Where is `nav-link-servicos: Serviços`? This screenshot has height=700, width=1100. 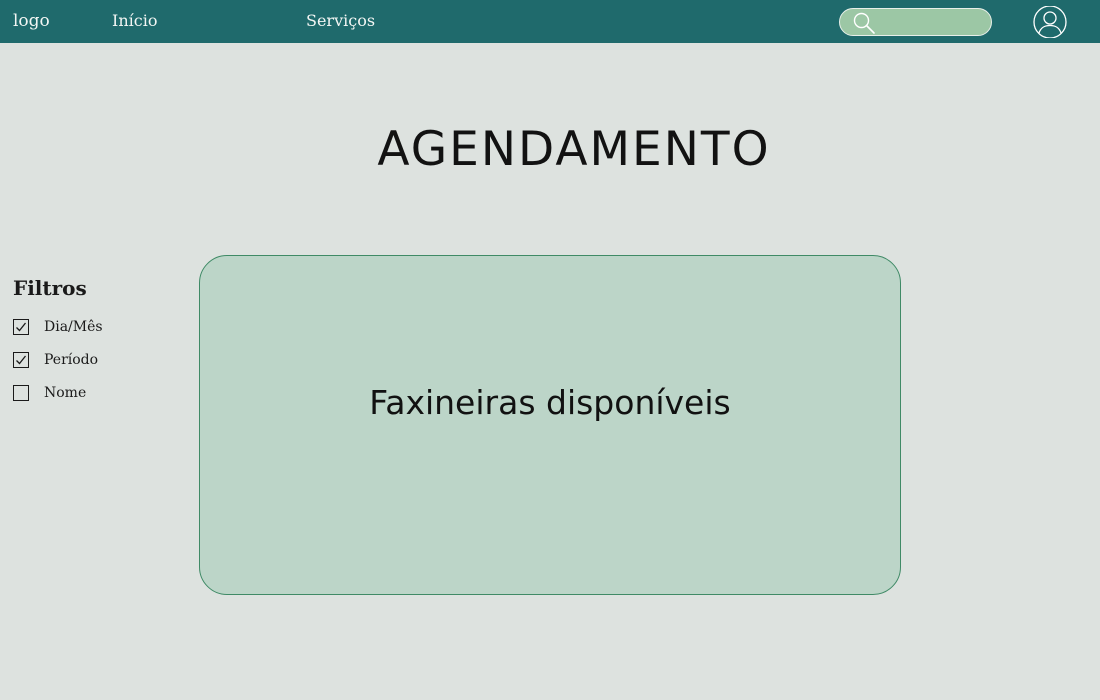
nav-link-servicos: Serviços is located at coordinates (340, 21).